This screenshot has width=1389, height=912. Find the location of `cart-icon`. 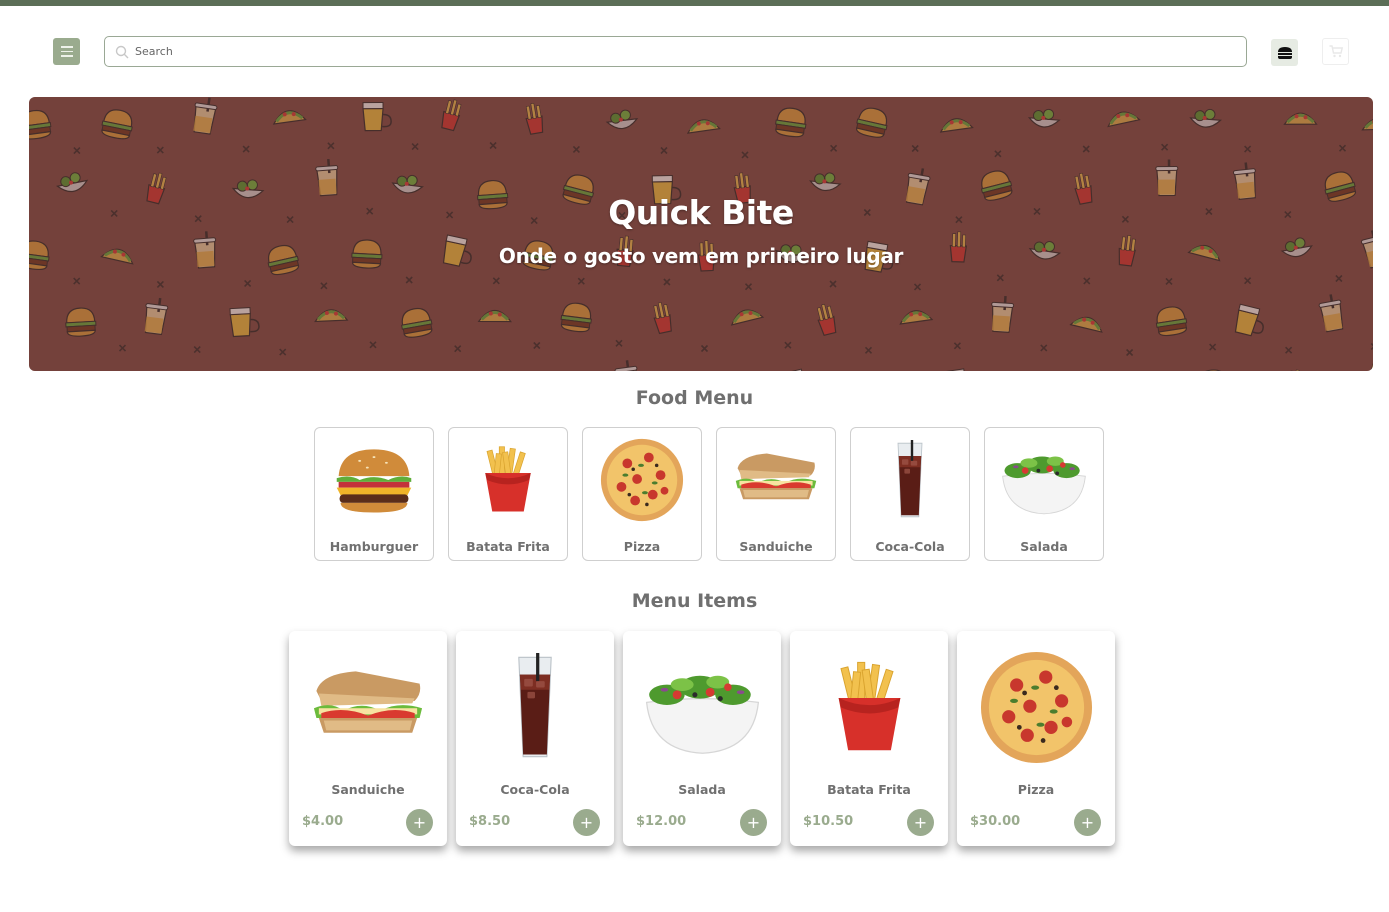

cart-icon is located at coordinates (1335, 51).